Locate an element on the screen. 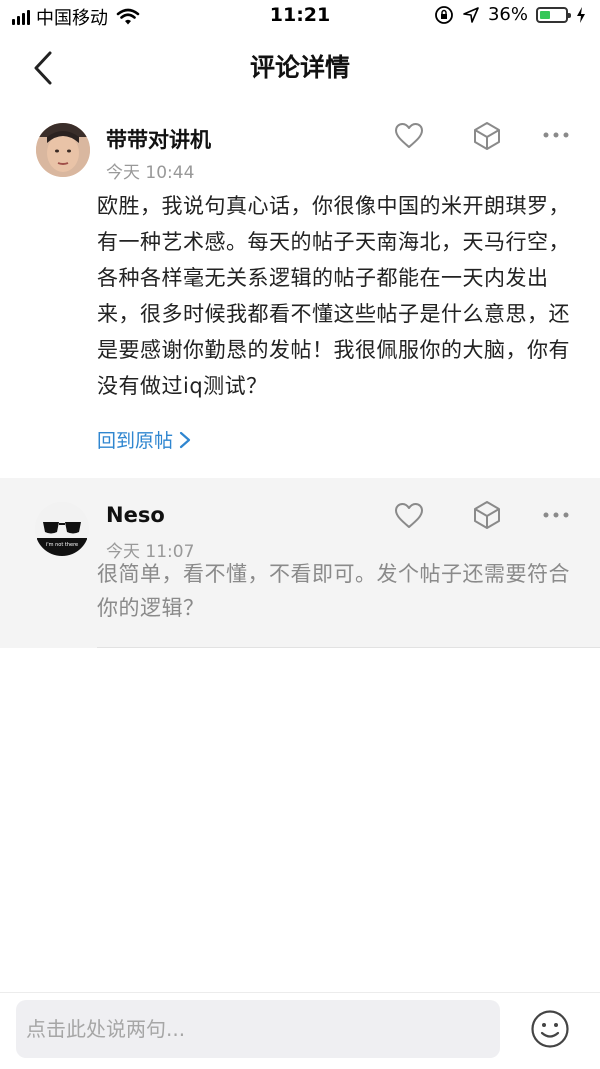  comment-author: 带带对讲机 is located at coordinates (158, 139).